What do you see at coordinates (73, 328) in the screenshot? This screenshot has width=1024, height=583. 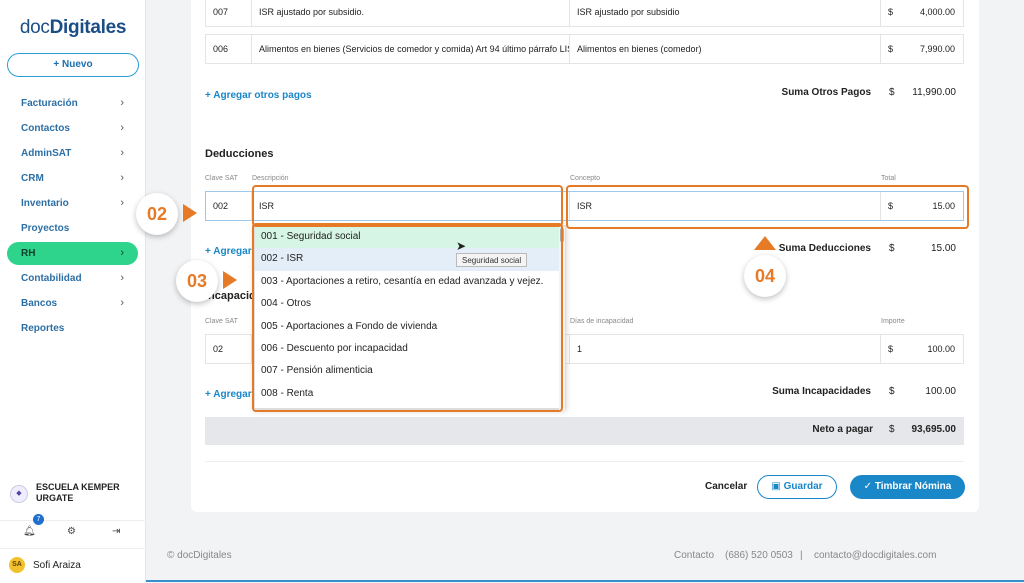 I see `sidebar-item-reportes: Reportes` at bounding box center [73, 328].